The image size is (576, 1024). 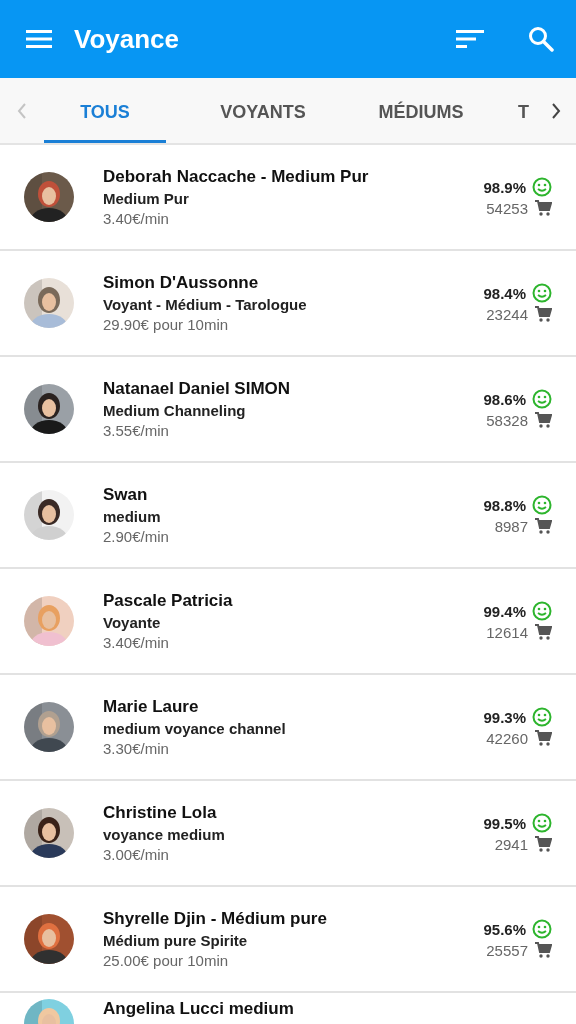 I want to click on expert-name: Christine Lola, so click(x=160, y=813).